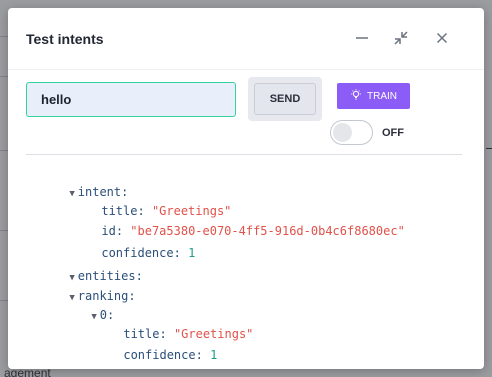 This screenshot has height=377, width=492. Describe the element at coordinates (131, 99) in the screenshot. I see `query-input` at that location.